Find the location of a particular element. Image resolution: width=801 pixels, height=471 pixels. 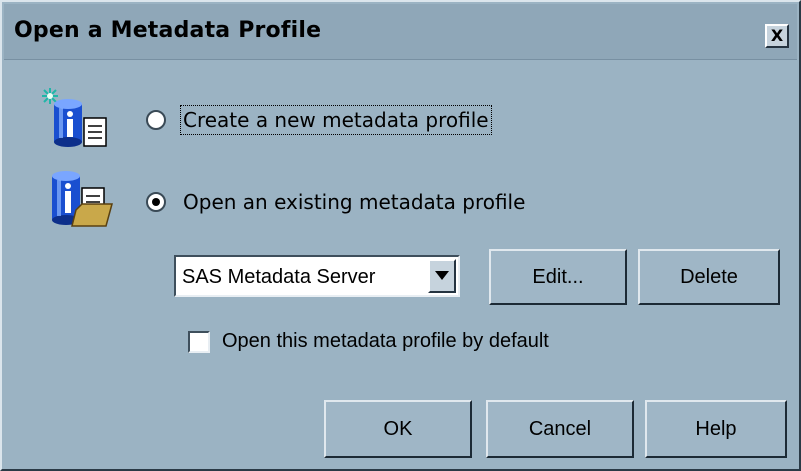

chevron-down-icon is located at coordinates (442, 275).